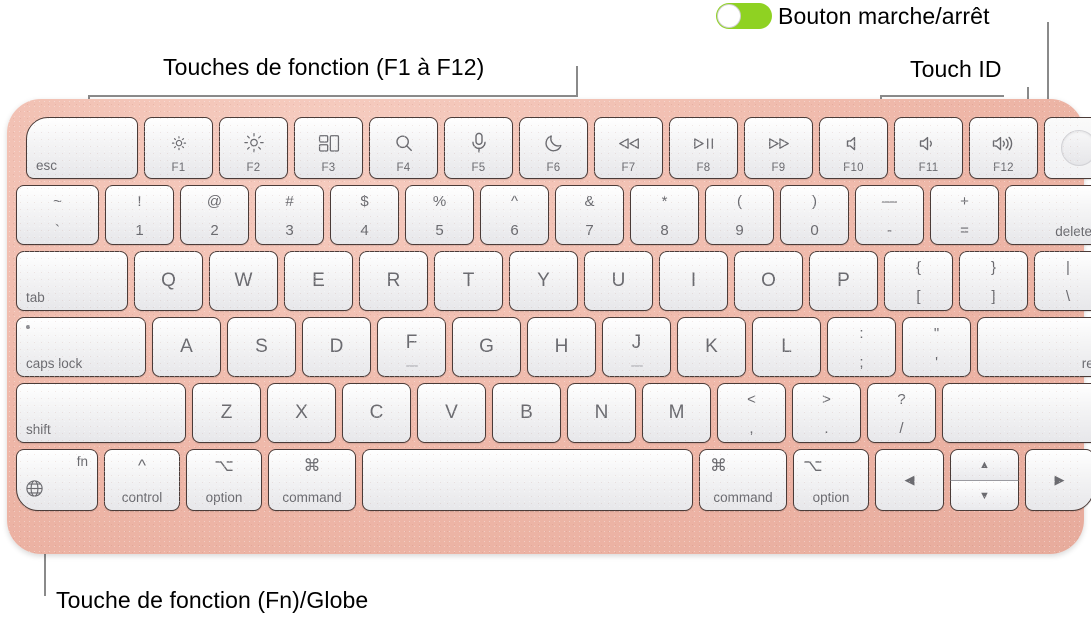  What do you see at coordinates (739, 230) in the screenshot?
I see `key-9-label: 9` at bounding box center [739, 230].